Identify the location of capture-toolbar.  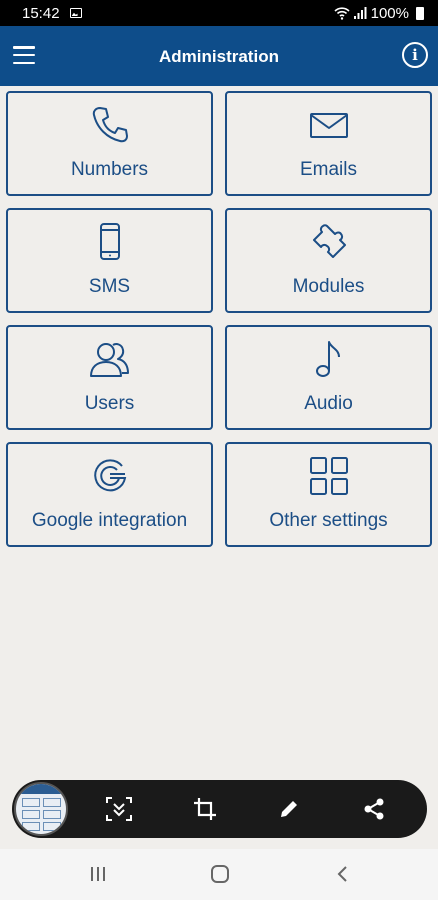
(219, 809).